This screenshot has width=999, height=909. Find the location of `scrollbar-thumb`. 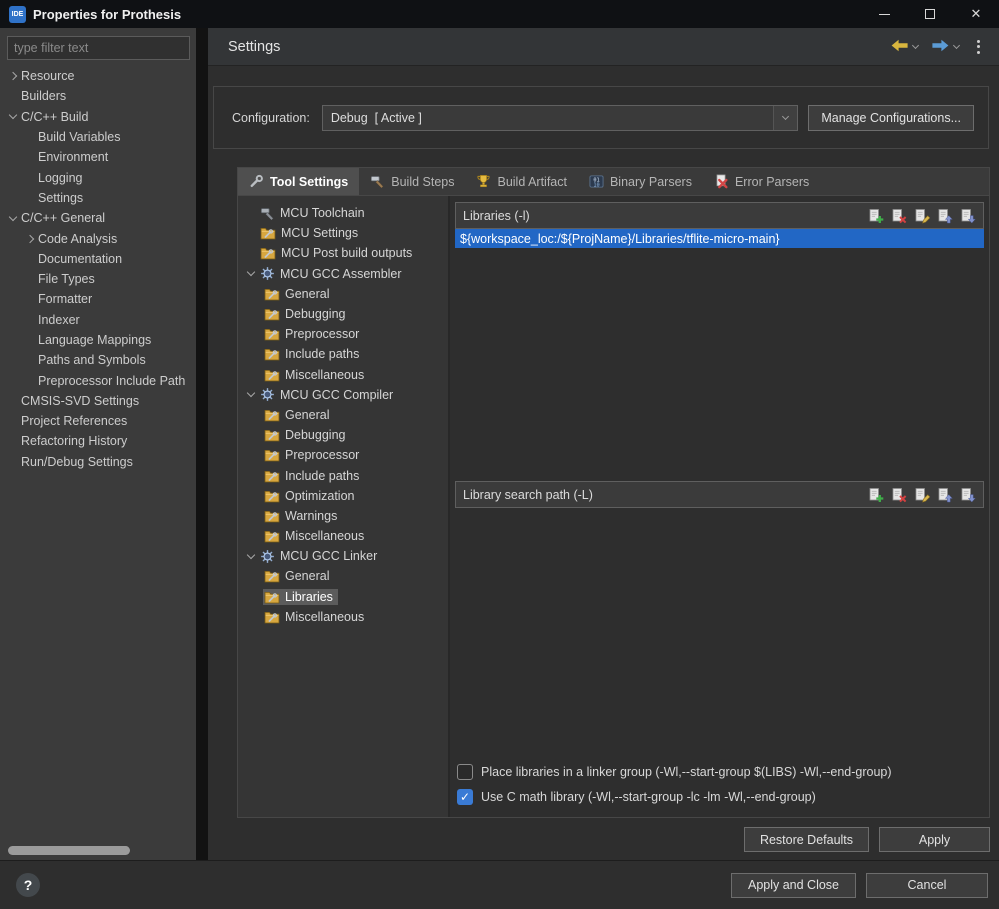

scrollbar-thumb is located at coordinates (69, 850).